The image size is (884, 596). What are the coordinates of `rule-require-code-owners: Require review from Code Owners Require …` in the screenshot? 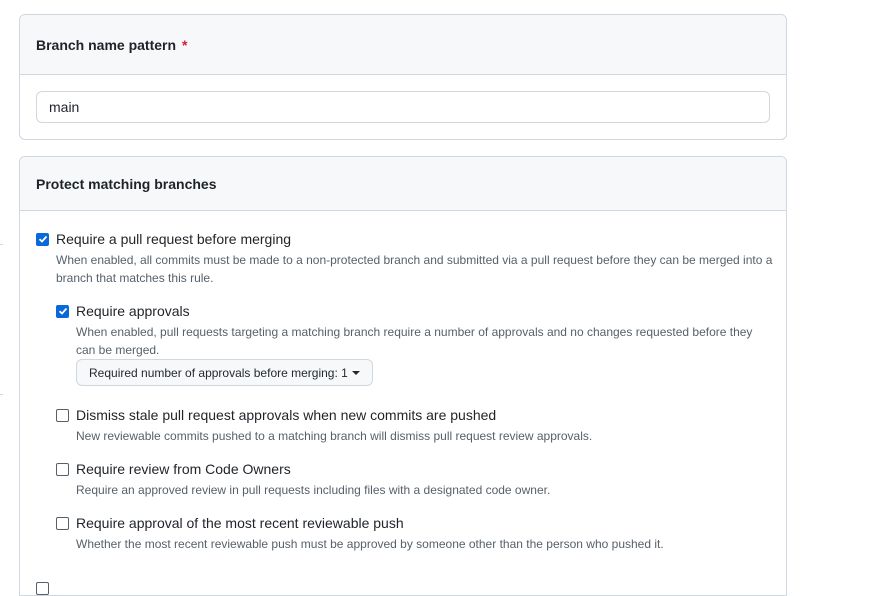 It's located at (416, 480).